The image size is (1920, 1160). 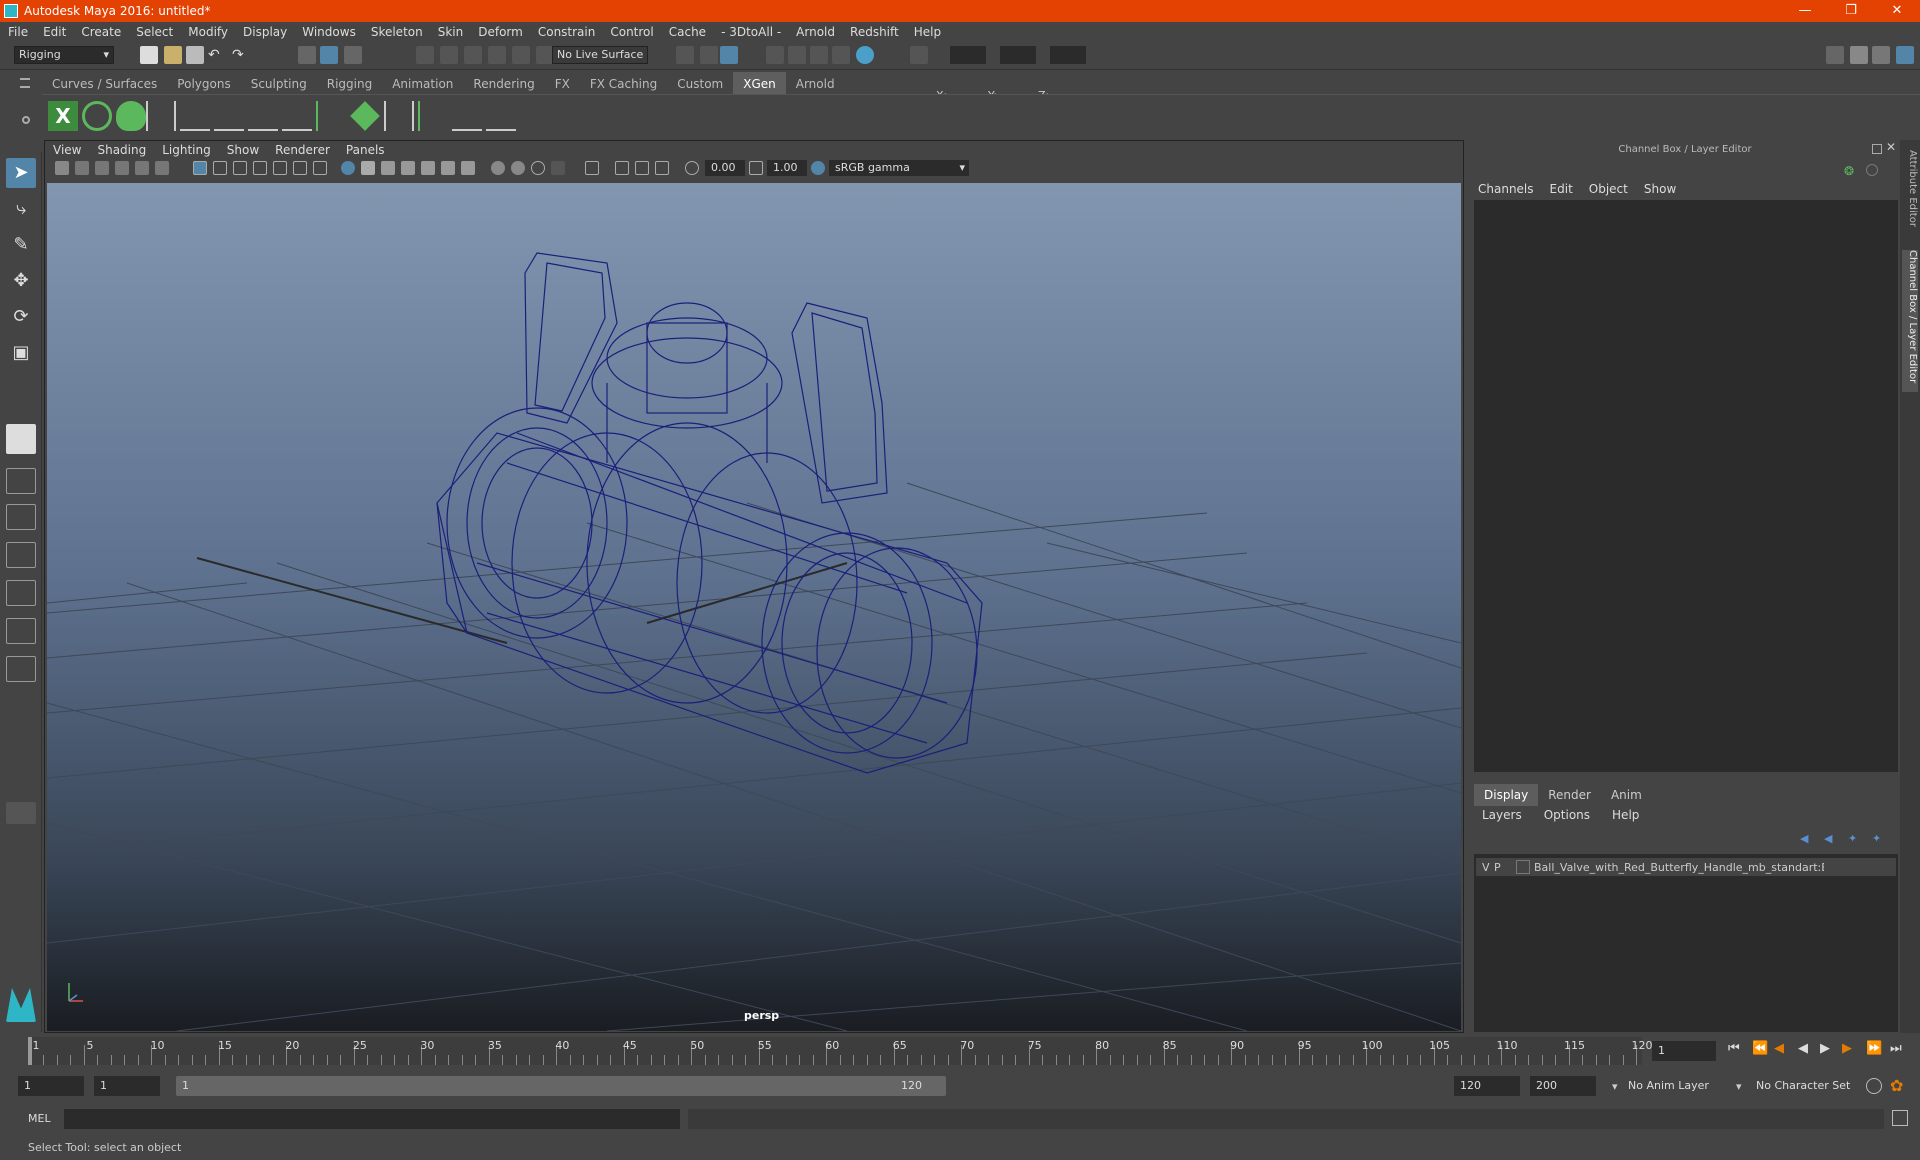 I want to click on attribute-editor-toggle-icon, so click(x=1859, y=55).